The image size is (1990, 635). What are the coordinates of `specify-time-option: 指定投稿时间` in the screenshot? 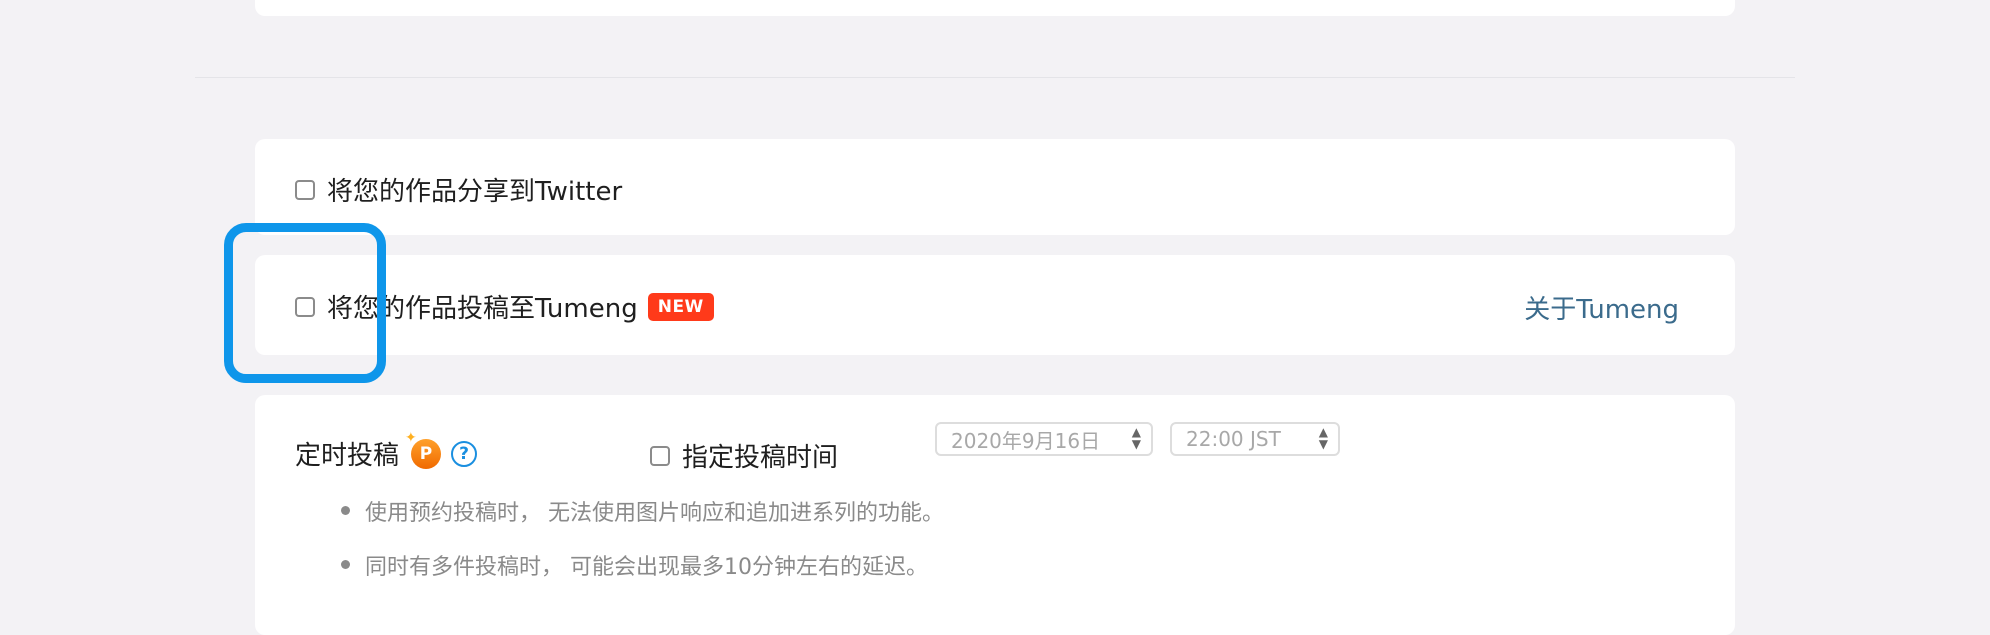 It's located at (744, 455).